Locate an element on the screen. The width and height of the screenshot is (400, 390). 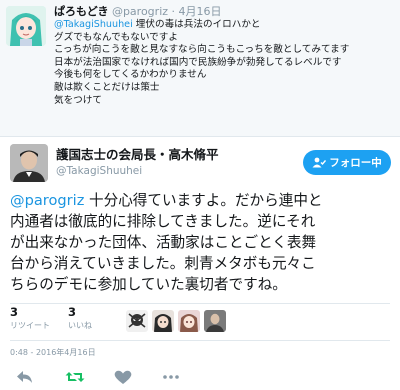
retweet-button is located at coordinates (75, 377).